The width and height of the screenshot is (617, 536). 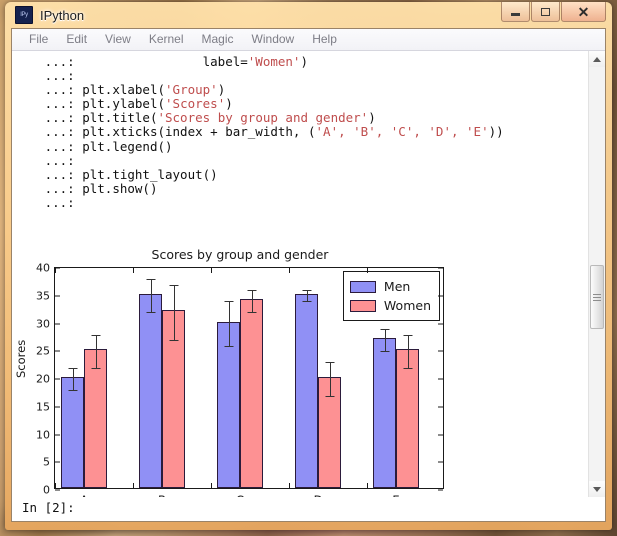 I want to click on legend-label-men: Men, so click(x=397, y=286).